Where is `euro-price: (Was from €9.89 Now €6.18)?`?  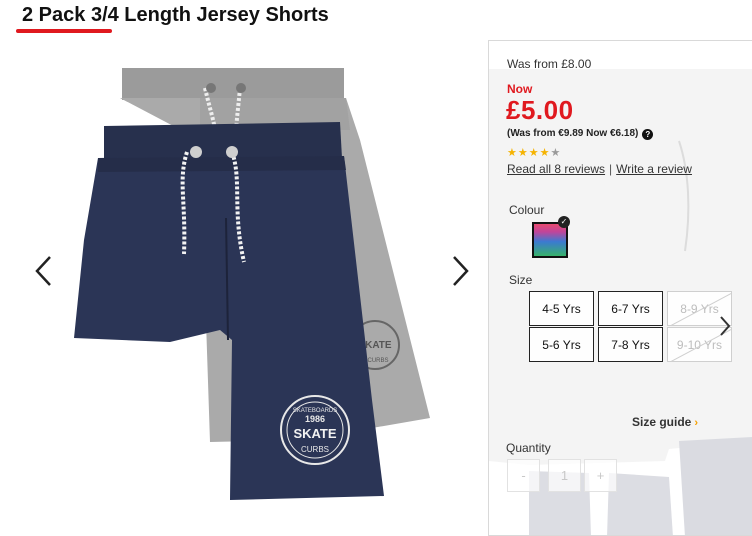 euro-price: (Was from €9.89 Now €6.18)? is located at coordinates (580, 134).